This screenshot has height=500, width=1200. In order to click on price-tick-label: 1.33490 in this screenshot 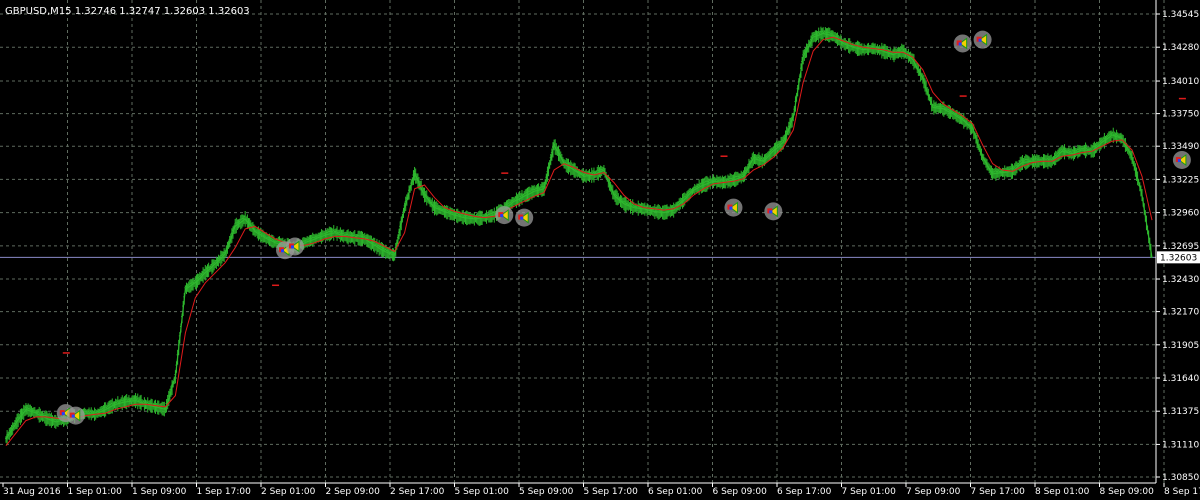, I will do `click(1180, 147)`.